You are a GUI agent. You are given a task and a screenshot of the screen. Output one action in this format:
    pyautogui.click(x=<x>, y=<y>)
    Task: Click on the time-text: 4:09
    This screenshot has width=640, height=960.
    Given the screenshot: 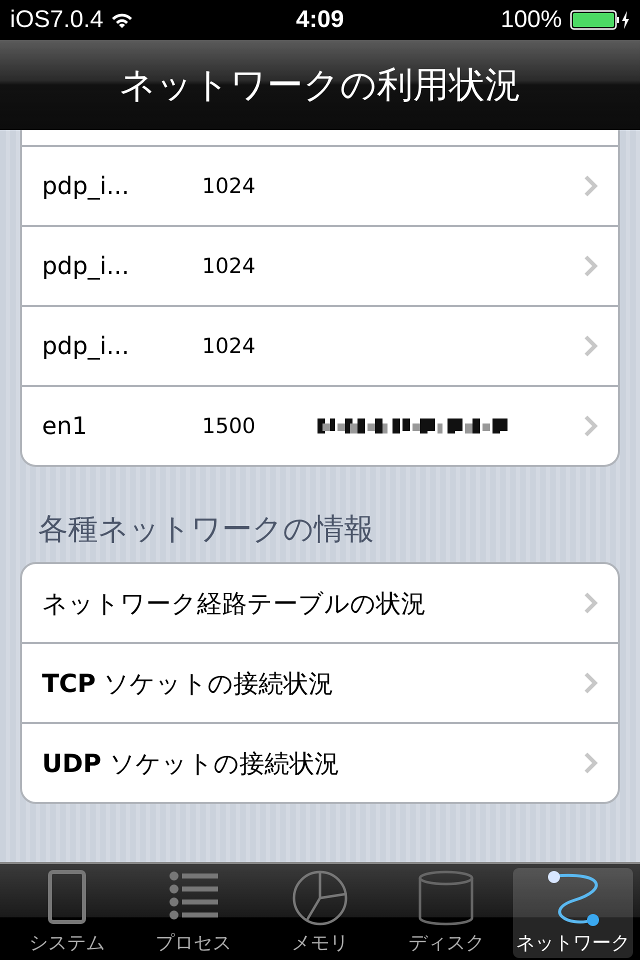 What is the action you would take?
    pyautogui.click(x=320, y=20)
    